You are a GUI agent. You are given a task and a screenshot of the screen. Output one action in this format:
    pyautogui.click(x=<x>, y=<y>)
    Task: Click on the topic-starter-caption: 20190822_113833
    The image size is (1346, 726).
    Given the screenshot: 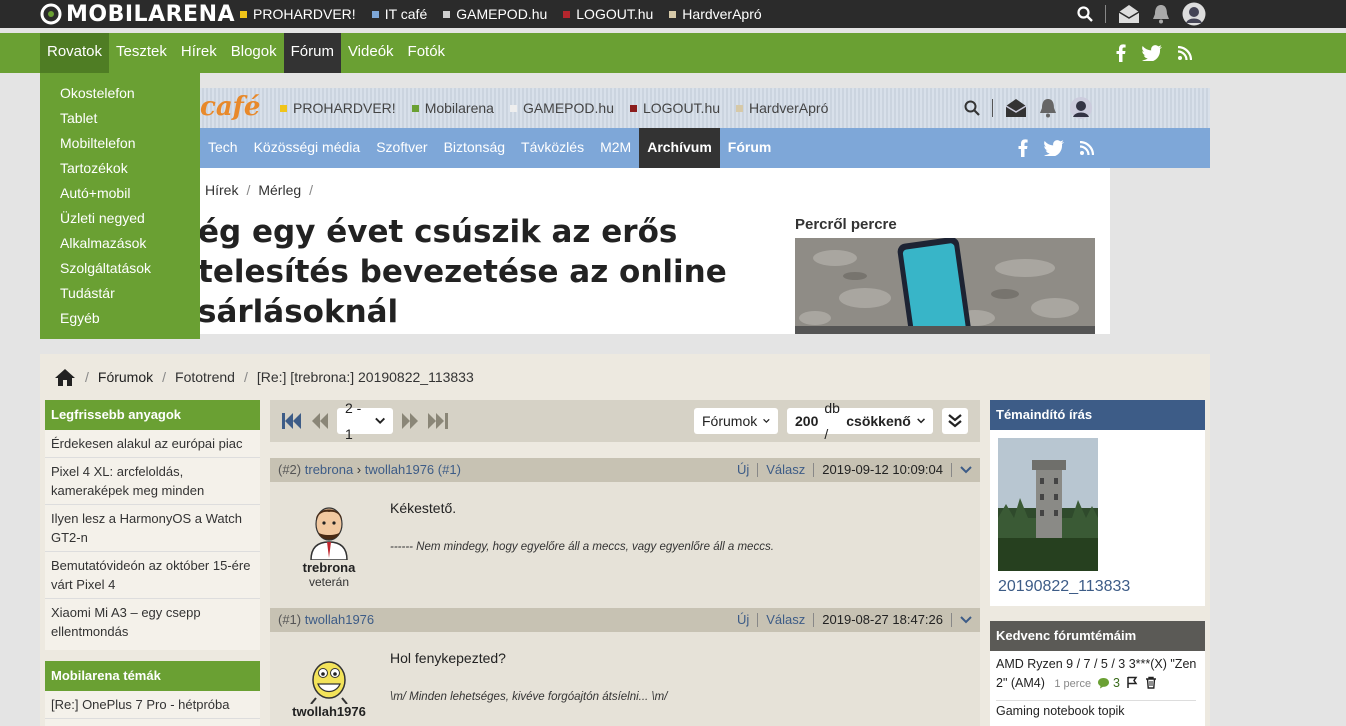 What is the action you would take?
    pyautogui.click(x=1064, y=587)
    